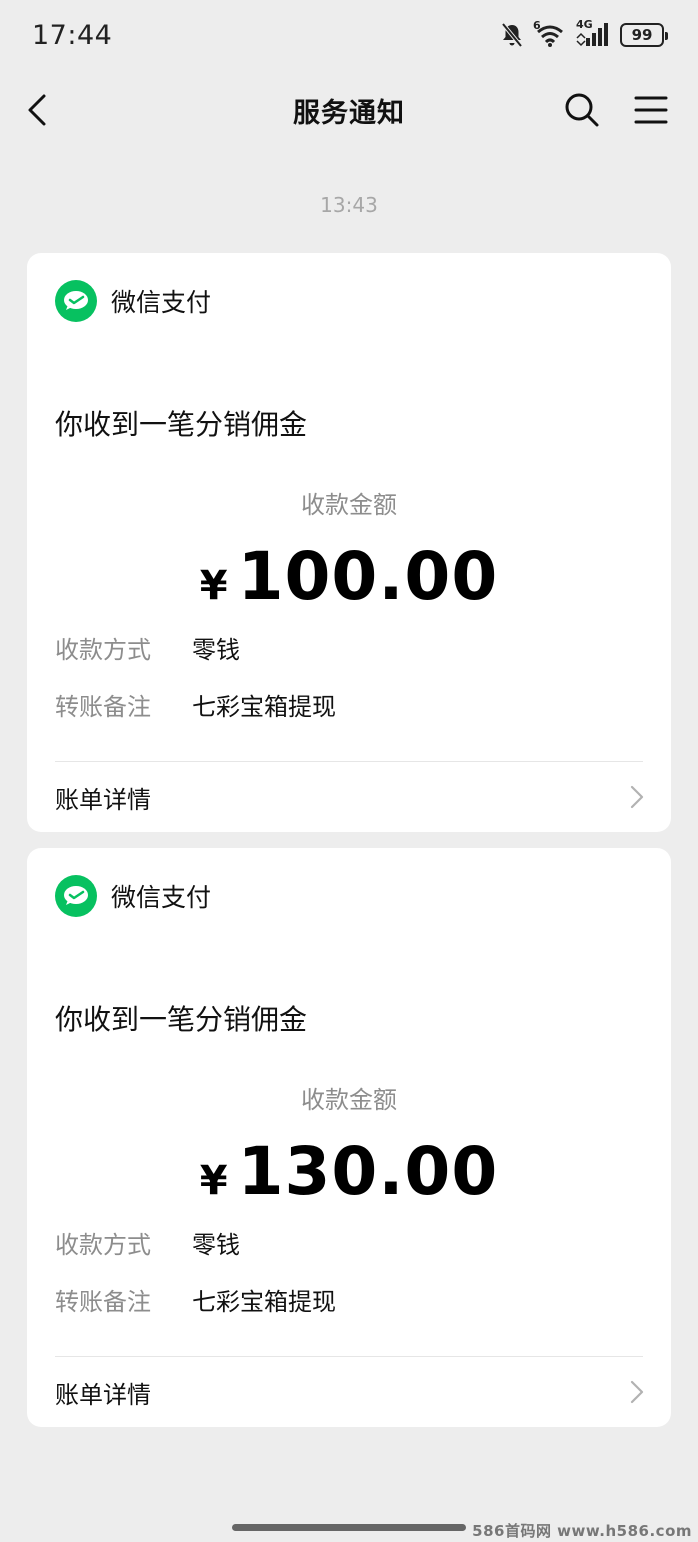 The height and width of the screenshot is (1542, 698). What do you see at coordinates (349, 205) in the screenshot?
I see `message-timestamp: 13:43` at bounding box center [349, 205].